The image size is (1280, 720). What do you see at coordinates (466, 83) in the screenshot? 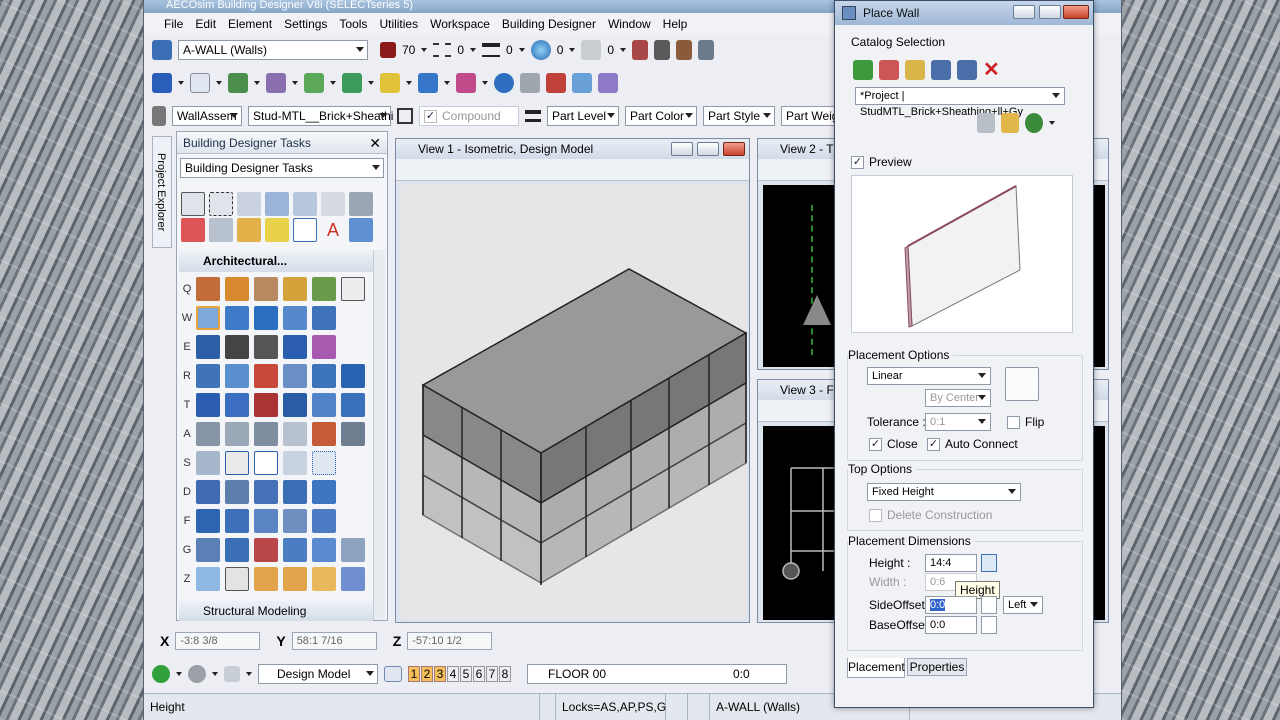
I see `render-icon` at bounding box center [466, 83].